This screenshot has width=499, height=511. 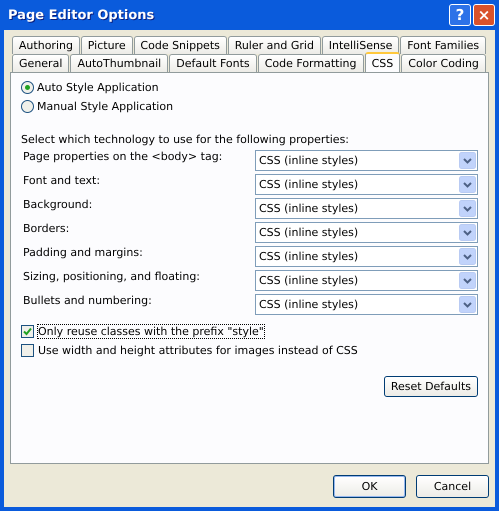 I want to click on property-label: Borders:, so click(x=46, y=228).